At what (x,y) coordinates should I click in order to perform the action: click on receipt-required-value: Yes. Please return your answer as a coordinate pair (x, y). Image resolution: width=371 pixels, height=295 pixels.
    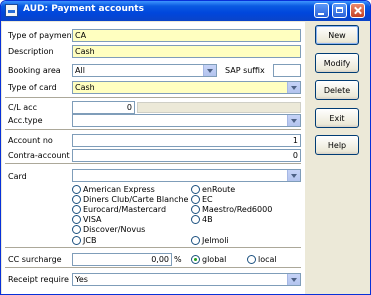
    Looking at the image, I should click on (81, 279).